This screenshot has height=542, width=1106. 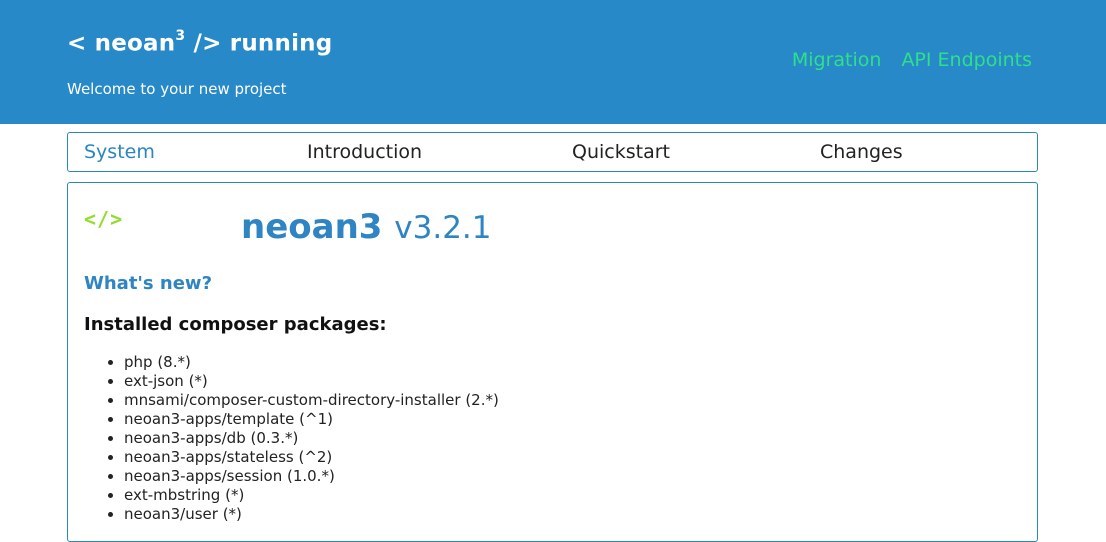 What do you see at coordinates (148, 283) in the screenshot?
I see `whats-new-link: What's new?` at bounding box center [148, 283].